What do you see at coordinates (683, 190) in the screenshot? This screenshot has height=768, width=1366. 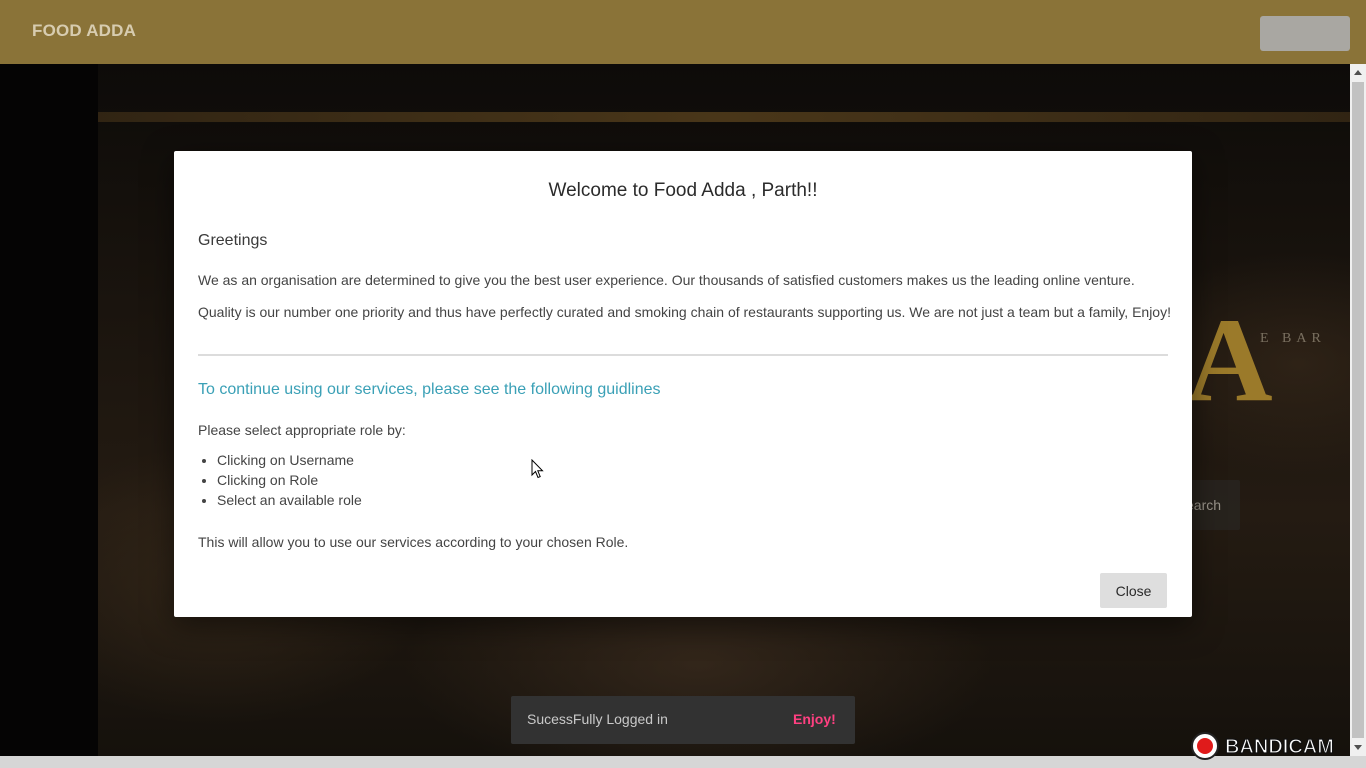 I see `dialog-title: Welcome to Food Adda , Parth!!` at bounding box center [683, 190].